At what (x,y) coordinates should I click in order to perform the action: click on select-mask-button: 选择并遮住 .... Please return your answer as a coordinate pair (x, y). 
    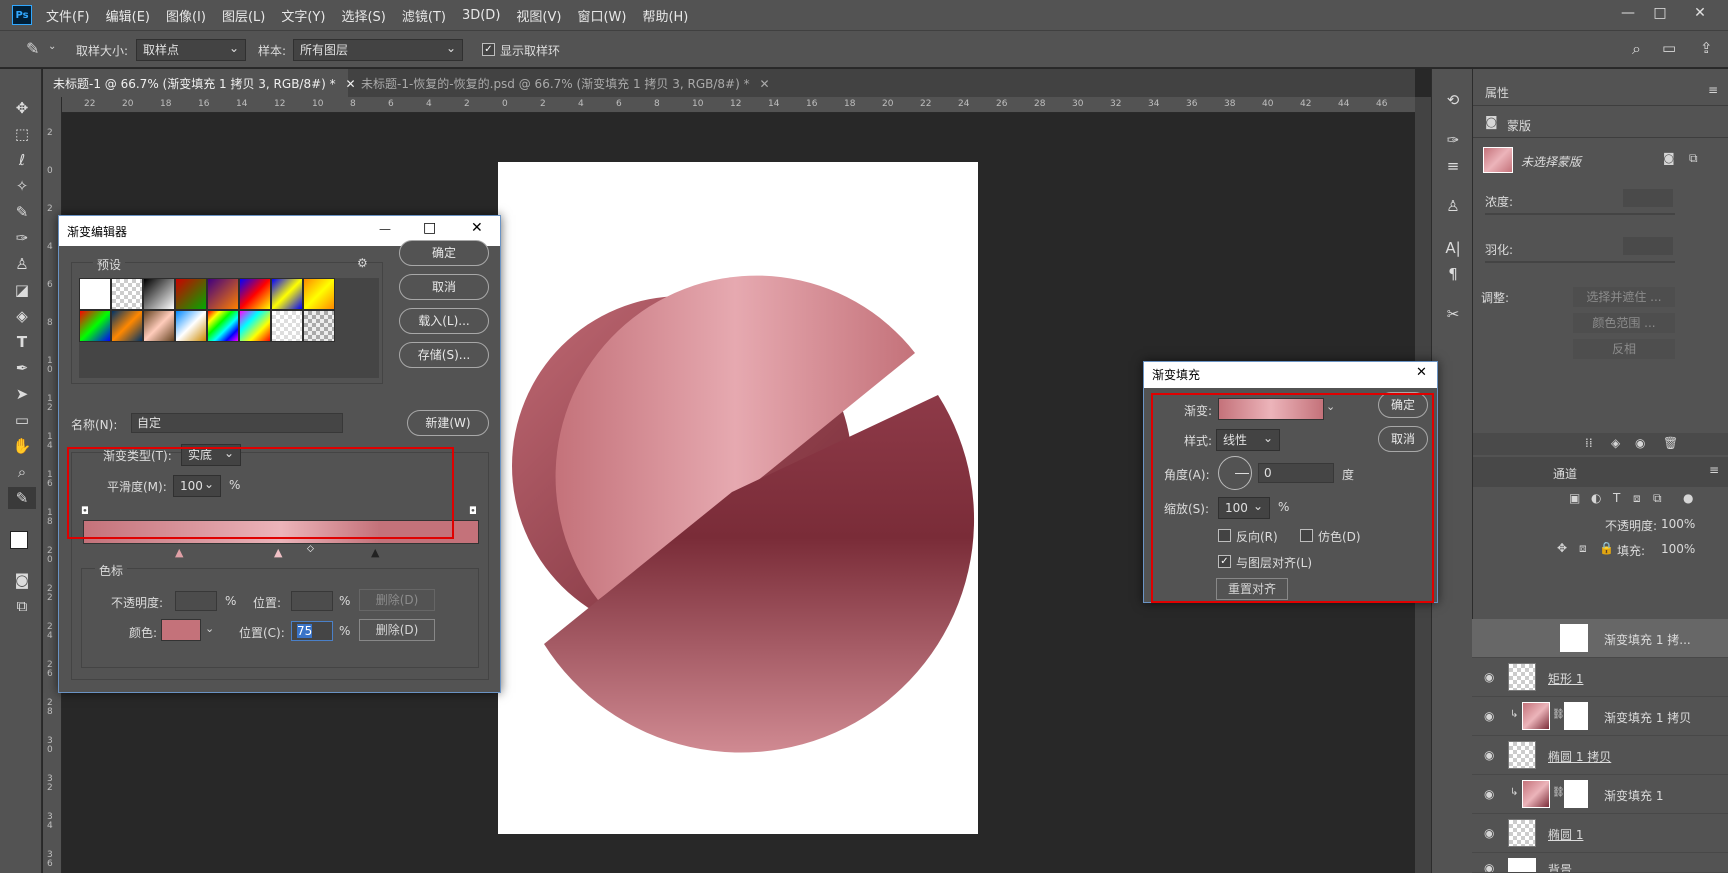
    Looking at the image, I should click on (1624, 297).